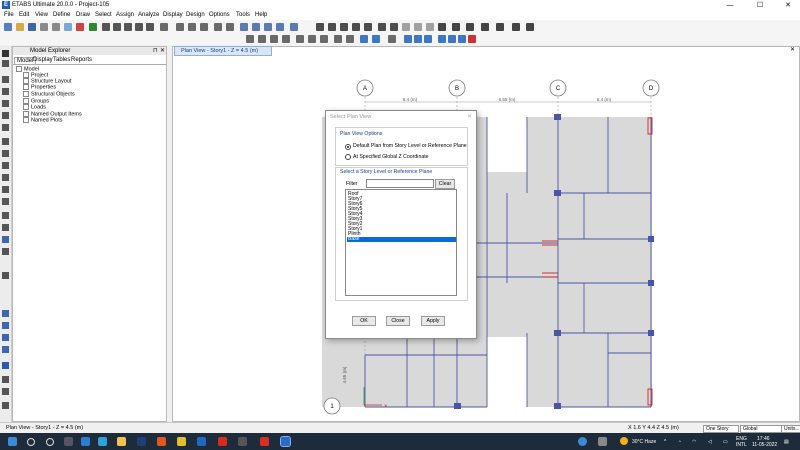  I want to click on save-icon, so click(32, 27).